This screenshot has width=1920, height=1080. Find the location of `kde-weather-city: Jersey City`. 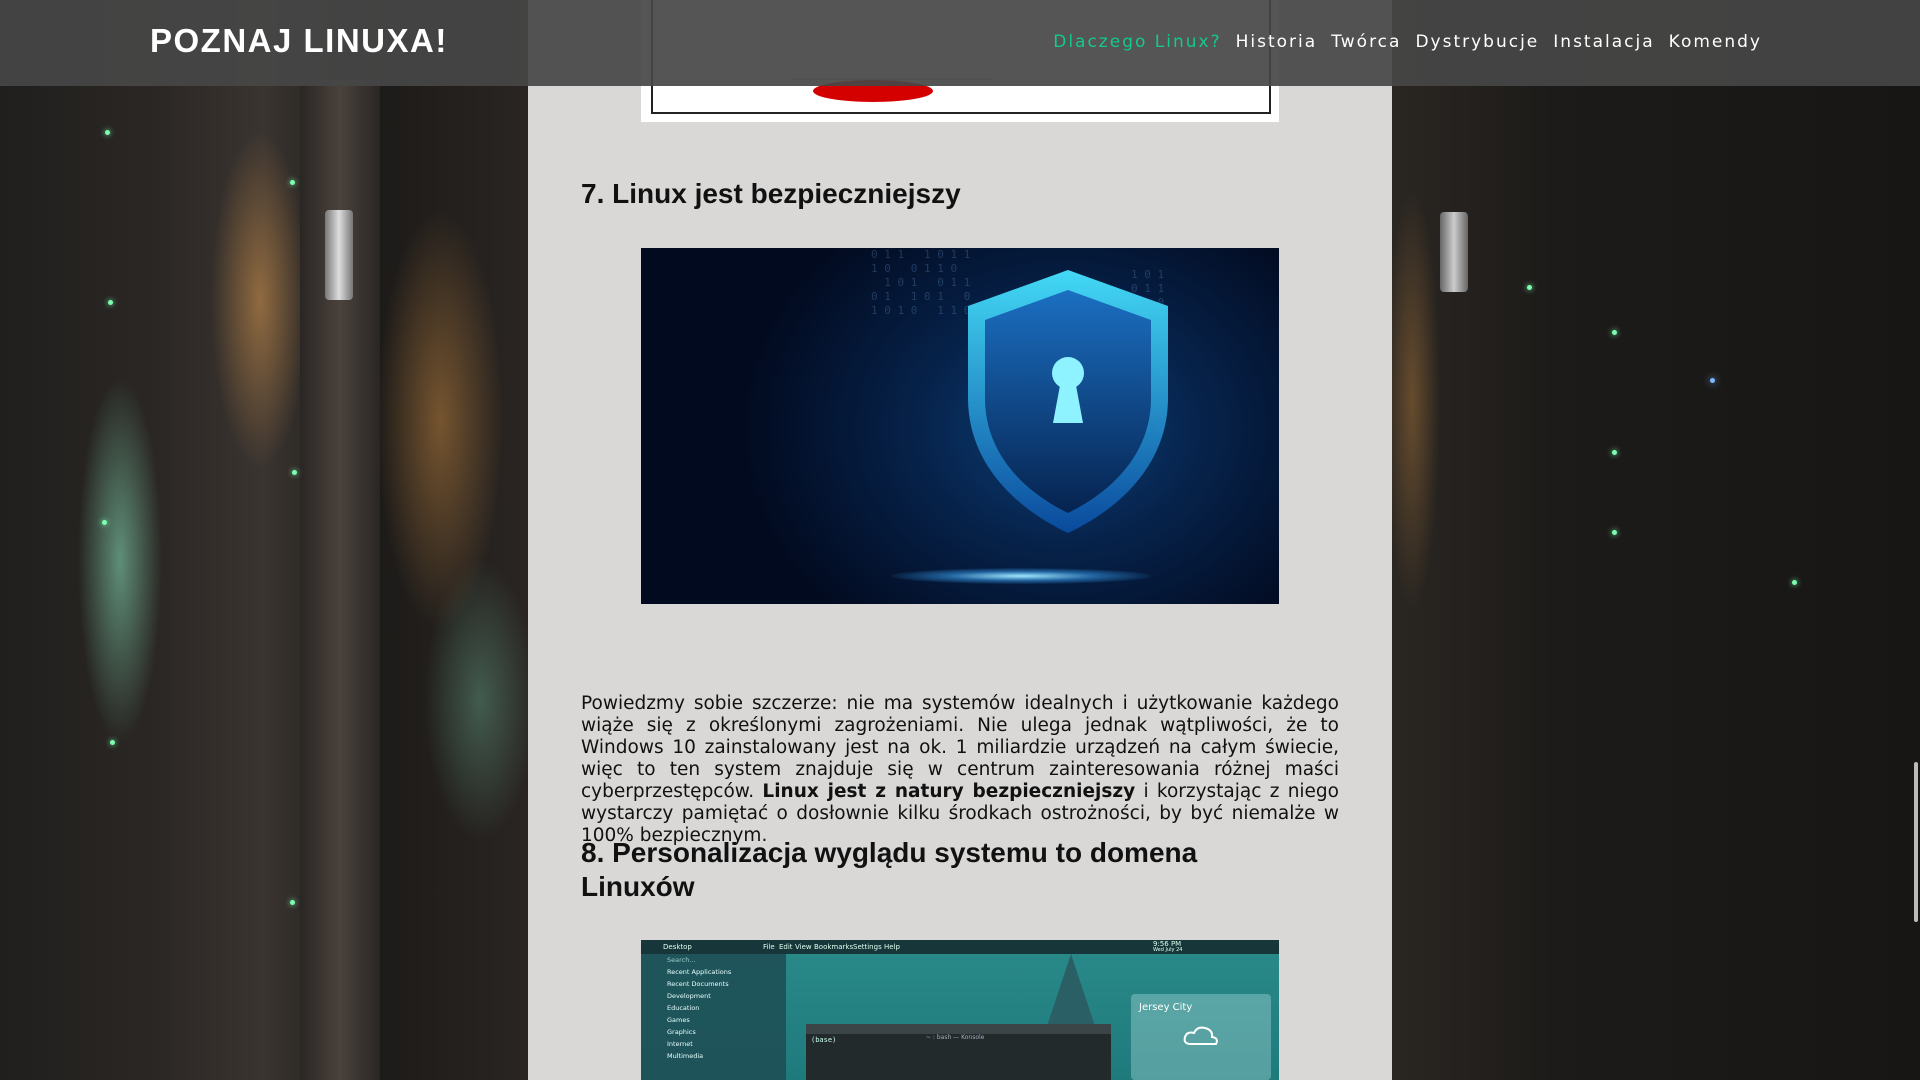

kde-weather-city: Jersey City is located at coordinates (1166, 1007).